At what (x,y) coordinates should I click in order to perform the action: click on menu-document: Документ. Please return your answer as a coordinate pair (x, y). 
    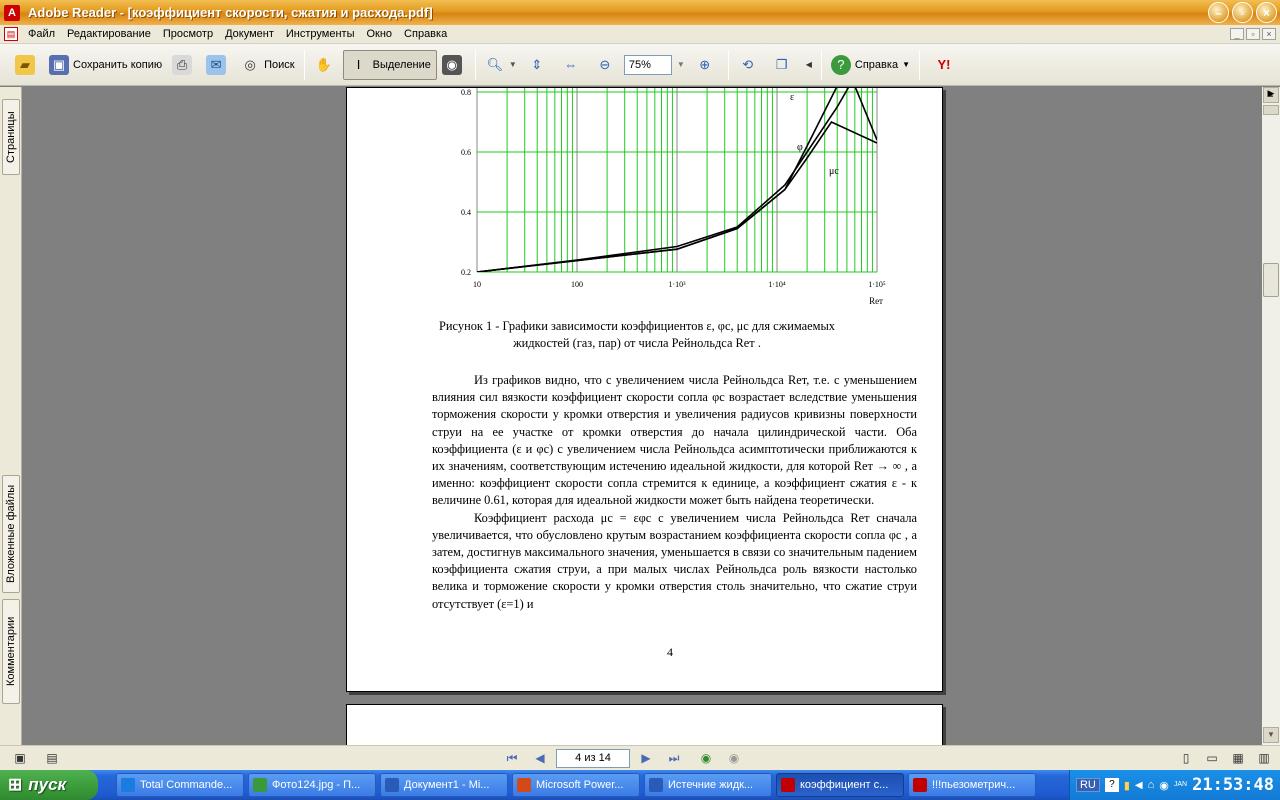
    Looking at the image, I should click on (249, 34).